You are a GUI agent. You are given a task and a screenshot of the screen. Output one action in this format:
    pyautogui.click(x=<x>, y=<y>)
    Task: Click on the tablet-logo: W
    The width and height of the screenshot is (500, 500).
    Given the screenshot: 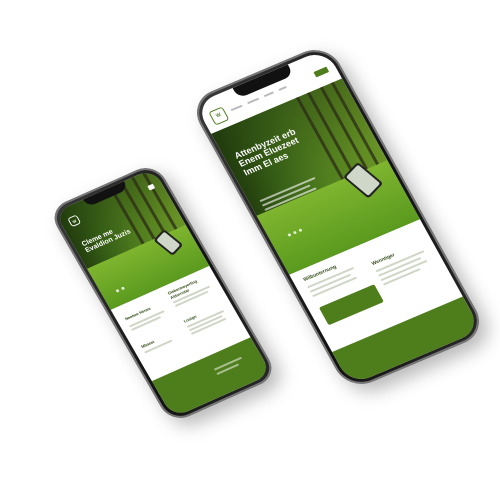 What is the action you would take?
    pyautogui.click(x=219, y=116)
    